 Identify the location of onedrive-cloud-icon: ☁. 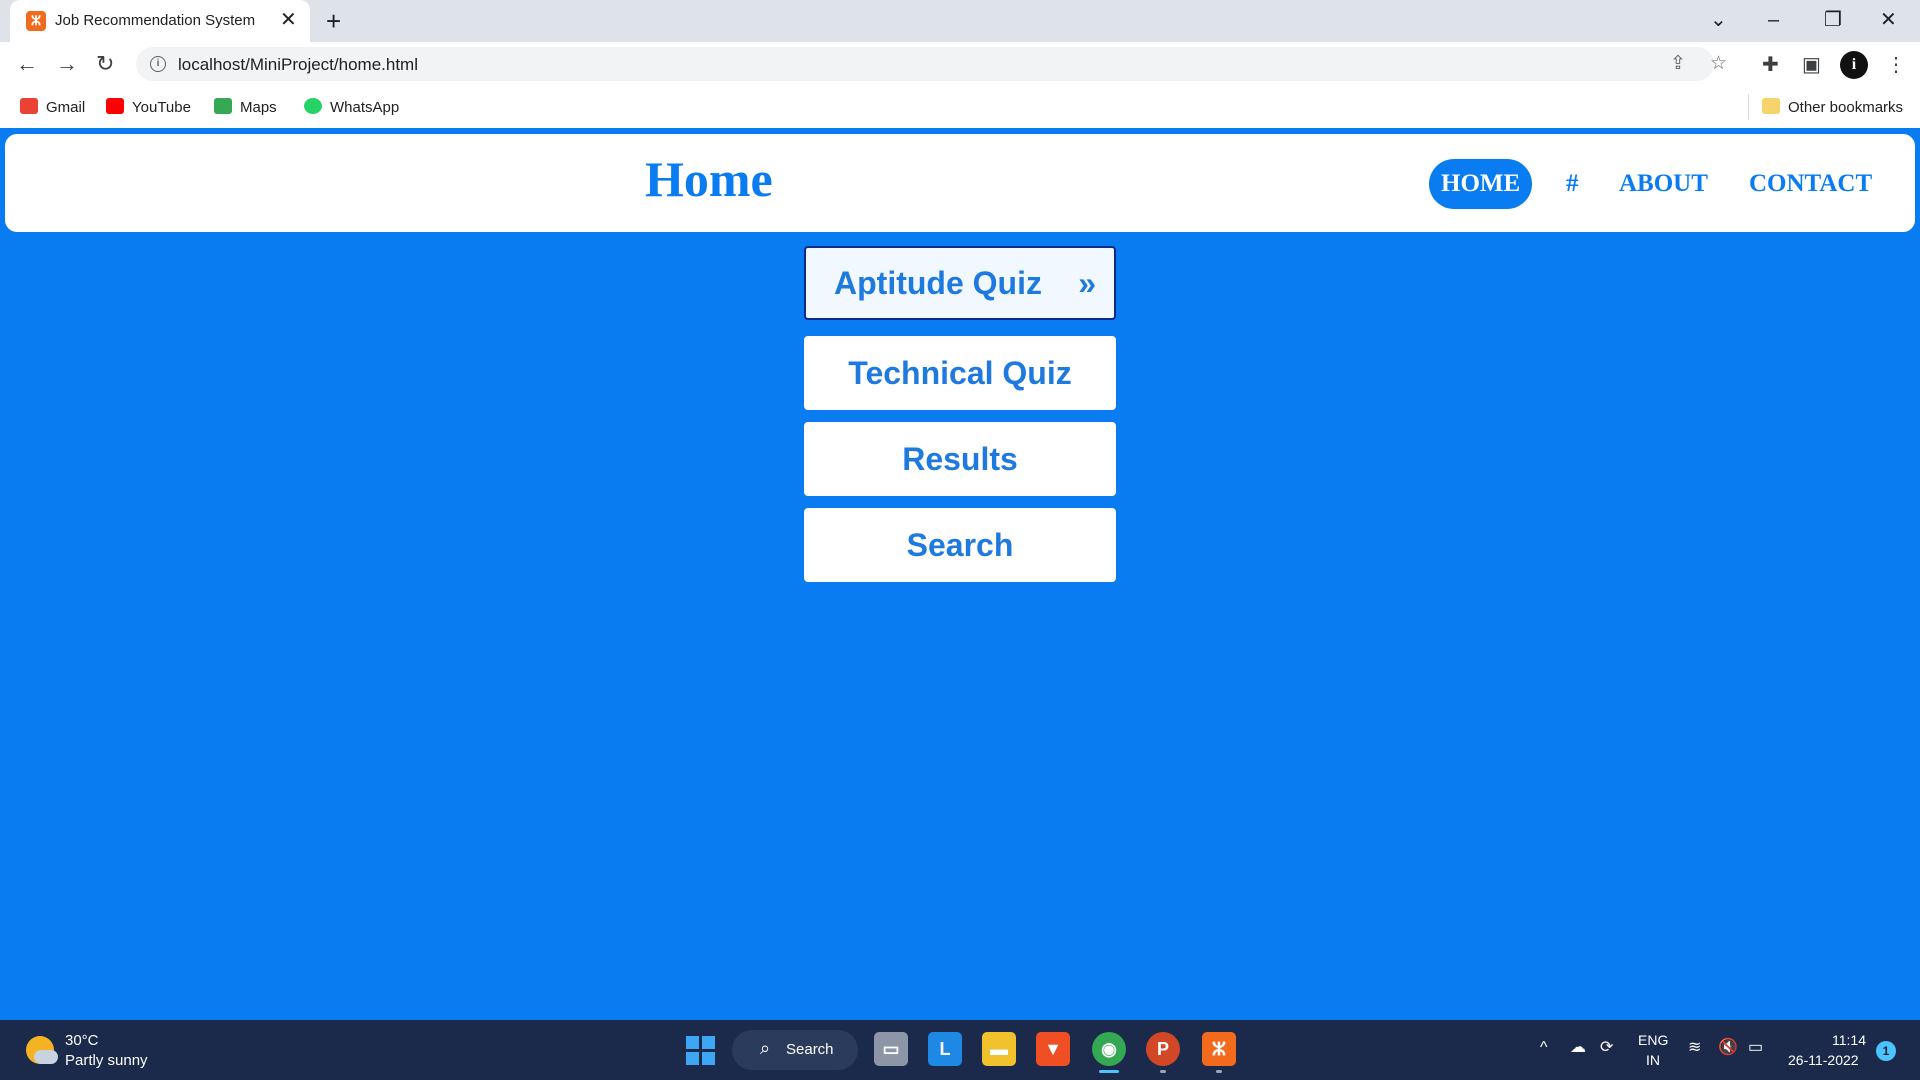
(1578, 1048).